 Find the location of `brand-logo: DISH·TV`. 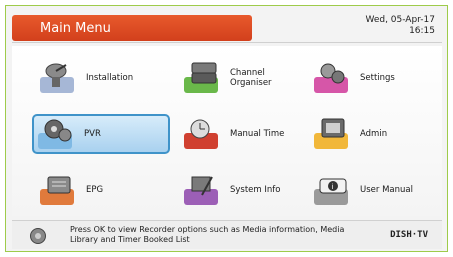

brand-logo: DISH·TV is located at coordinates (409, 235).